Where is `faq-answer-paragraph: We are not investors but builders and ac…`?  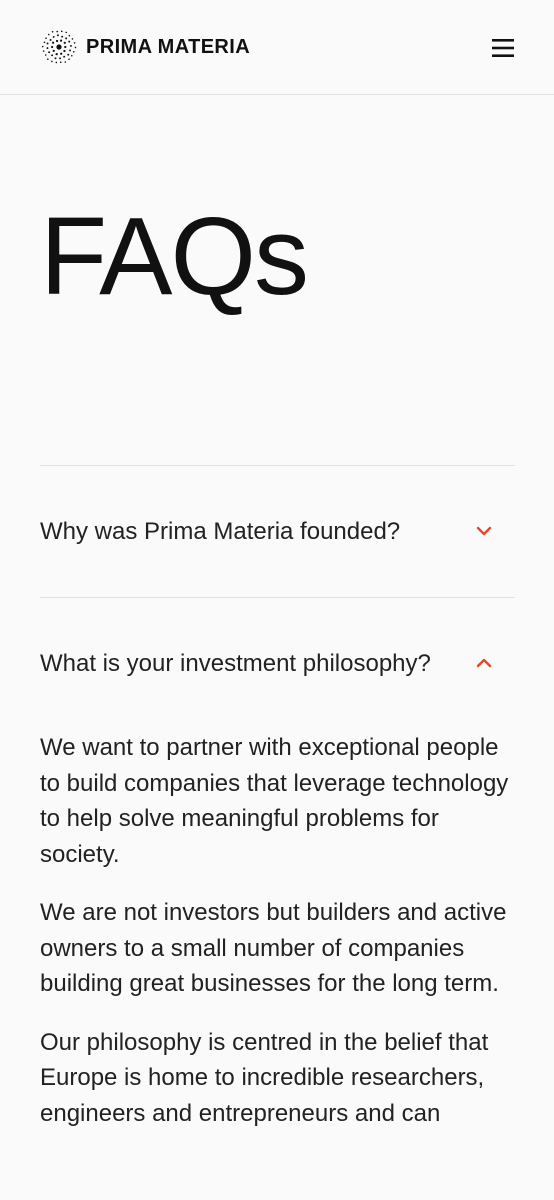 faq-answer-paragraph: We are not investors but builders and ac… is located at coordinates (273, 948).